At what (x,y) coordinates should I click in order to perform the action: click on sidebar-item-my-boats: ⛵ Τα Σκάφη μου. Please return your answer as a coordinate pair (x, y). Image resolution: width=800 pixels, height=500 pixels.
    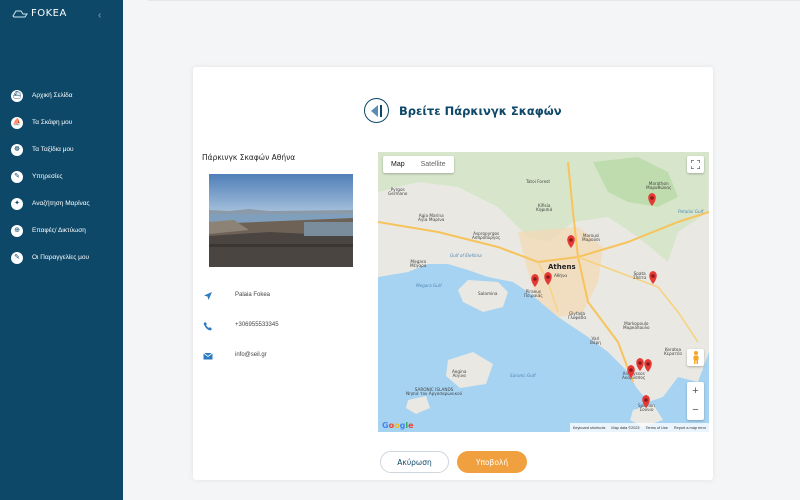
    Looking at the image, I should click on (61, 122).